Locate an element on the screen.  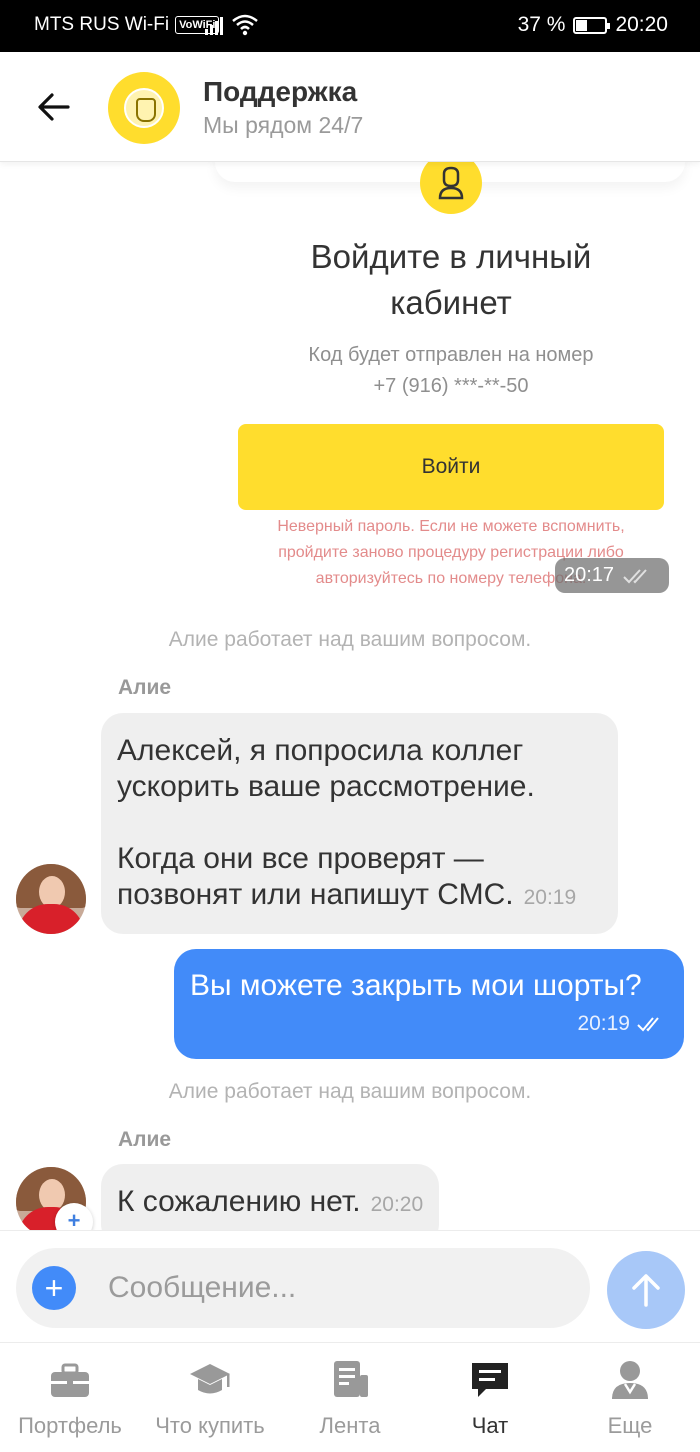
send-button is located at coordinates (646, 1290).